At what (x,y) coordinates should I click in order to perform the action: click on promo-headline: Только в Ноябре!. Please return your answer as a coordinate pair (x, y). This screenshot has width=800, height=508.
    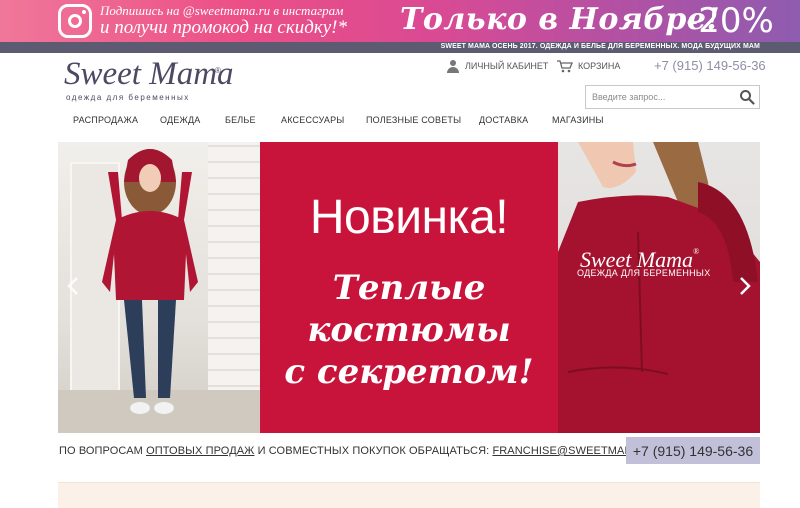
    Looking at the image, I should click on (560, 19).